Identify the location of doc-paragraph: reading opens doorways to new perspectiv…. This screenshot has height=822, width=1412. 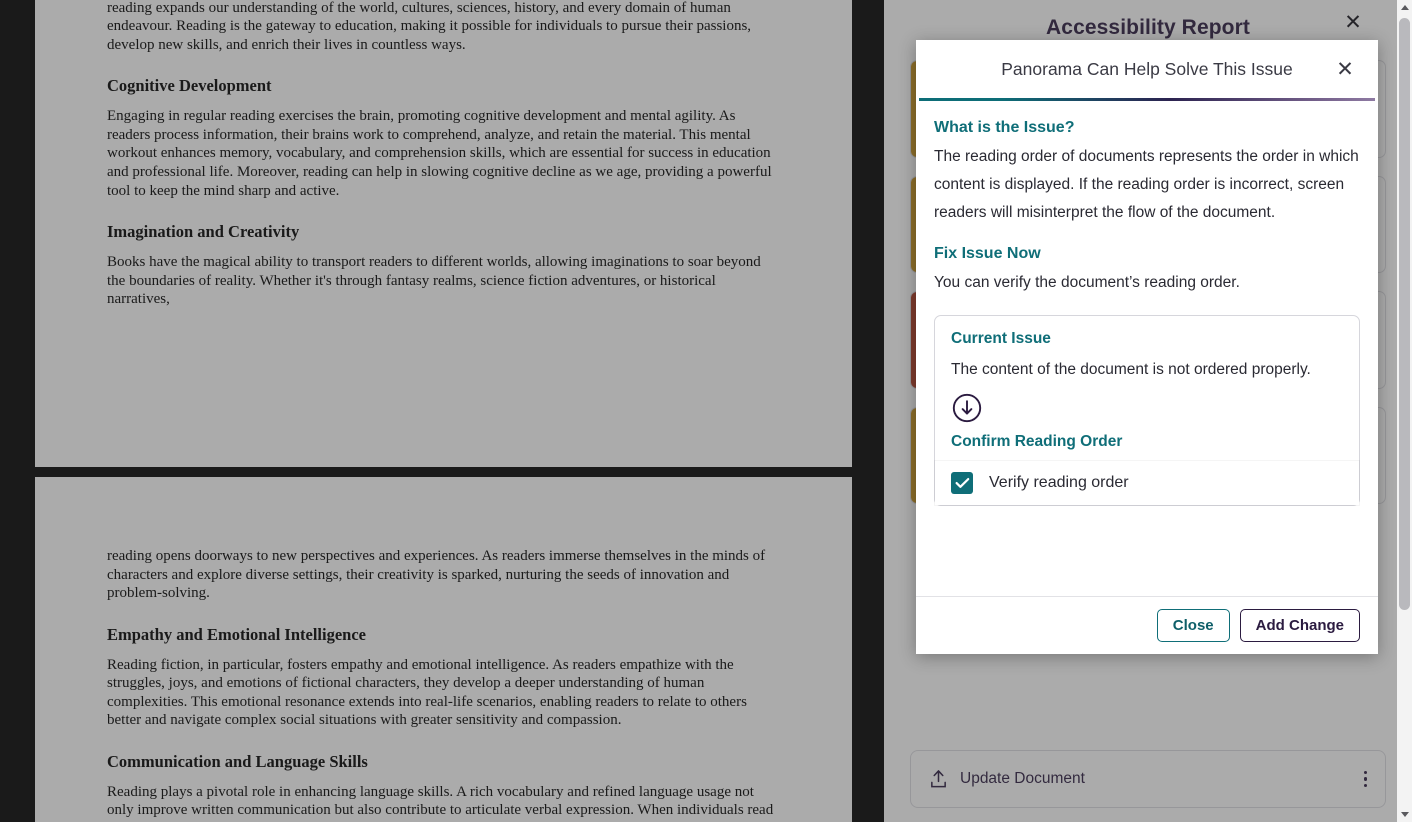
(436, 575).